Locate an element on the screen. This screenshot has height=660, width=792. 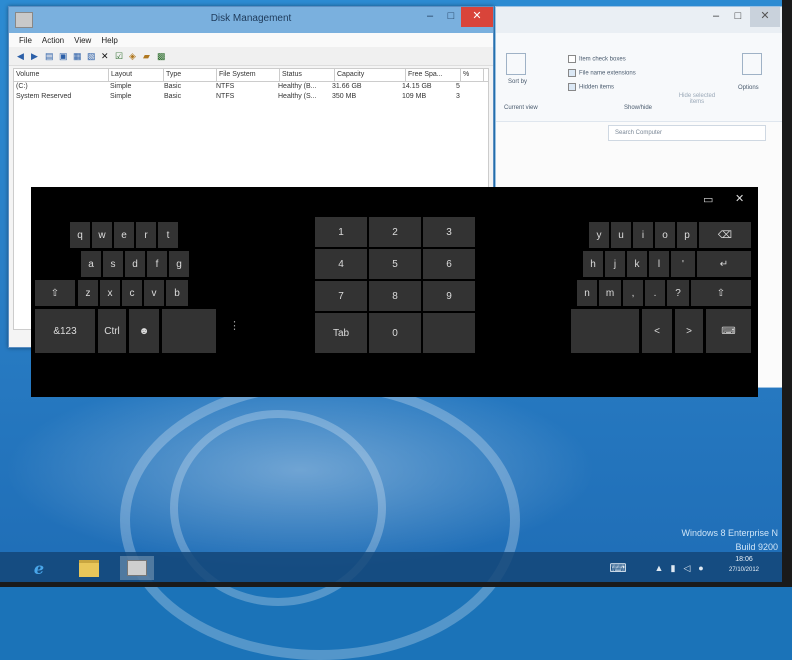
tab-key: Tab is located at coordinates (341, 333).